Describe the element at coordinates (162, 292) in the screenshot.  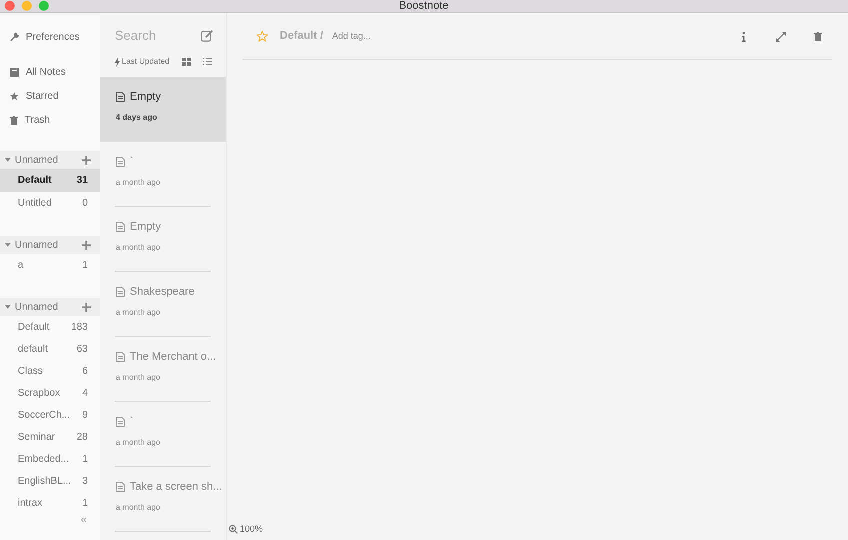
I see `note-title: Shakespeare` at that location.